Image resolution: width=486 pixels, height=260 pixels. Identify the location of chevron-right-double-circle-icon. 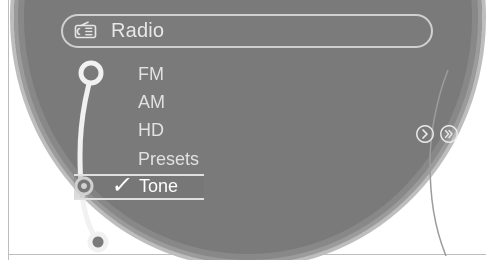
(449, 134).